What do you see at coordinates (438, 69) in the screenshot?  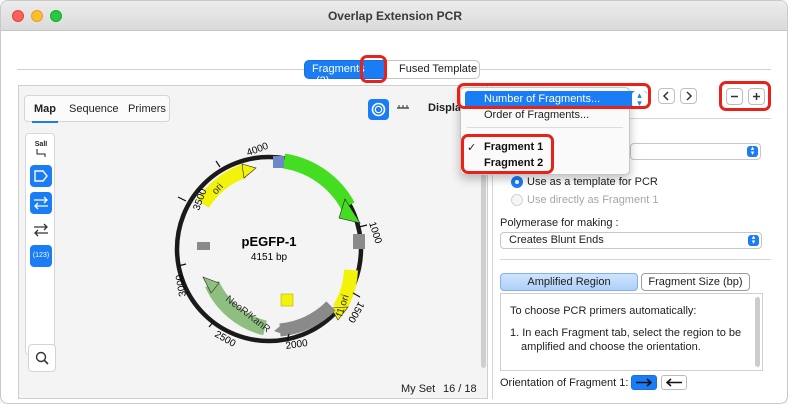 I see `tab-fused-template-label: Fused Template` at bounding box center [438, 69].